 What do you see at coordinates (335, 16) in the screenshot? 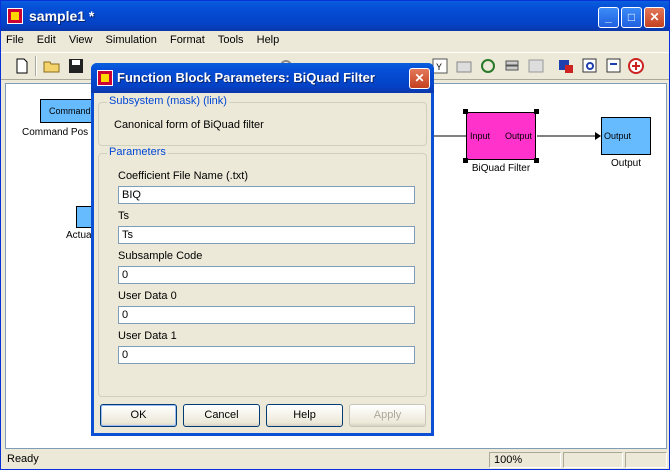
I see `title-bar: sample1 * _ □ ✕` at bounding box center [335, 16].